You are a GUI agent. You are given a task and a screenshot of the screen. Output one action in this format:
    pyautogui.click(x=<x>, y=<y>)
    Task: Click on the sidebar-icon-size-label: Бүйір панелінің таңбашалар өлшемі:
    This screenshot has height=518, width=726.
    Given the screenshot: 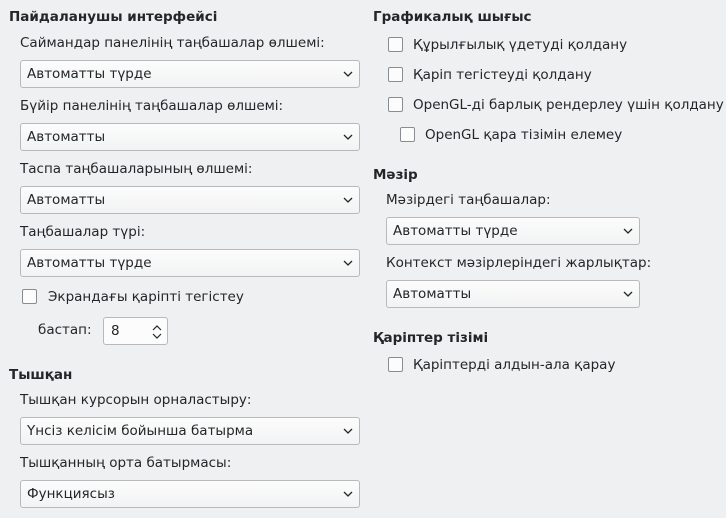 What is the action you would take?
    pyautogui.click(x=152, y=106)
    